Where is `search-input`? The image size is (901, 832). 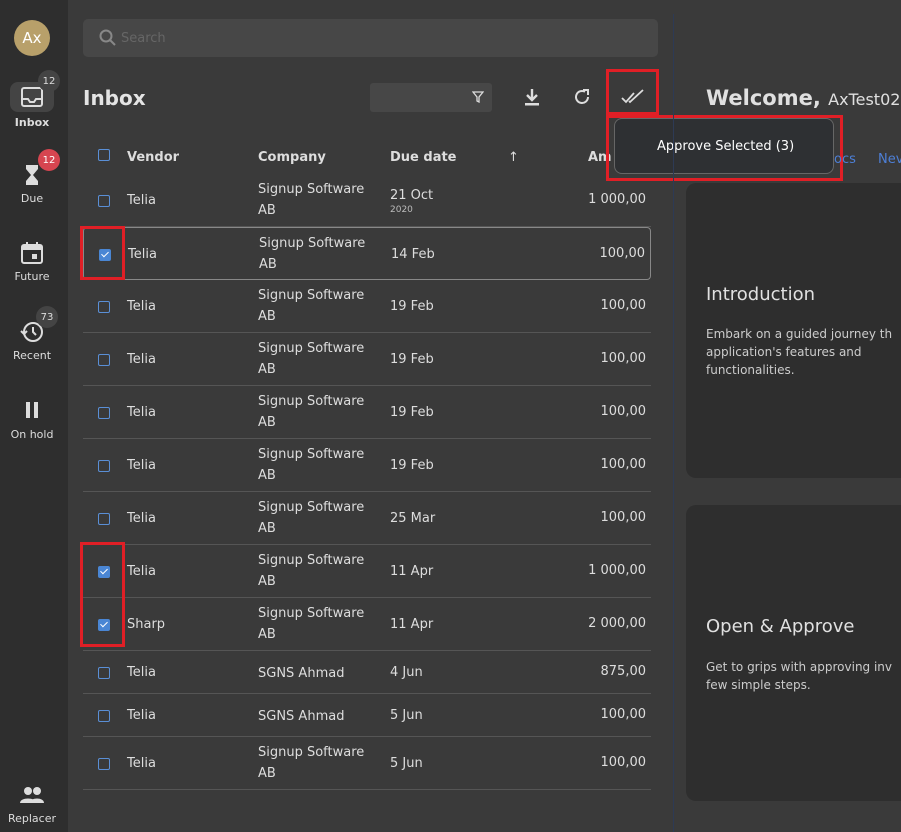
search-input is located at coordinates (371, 38).